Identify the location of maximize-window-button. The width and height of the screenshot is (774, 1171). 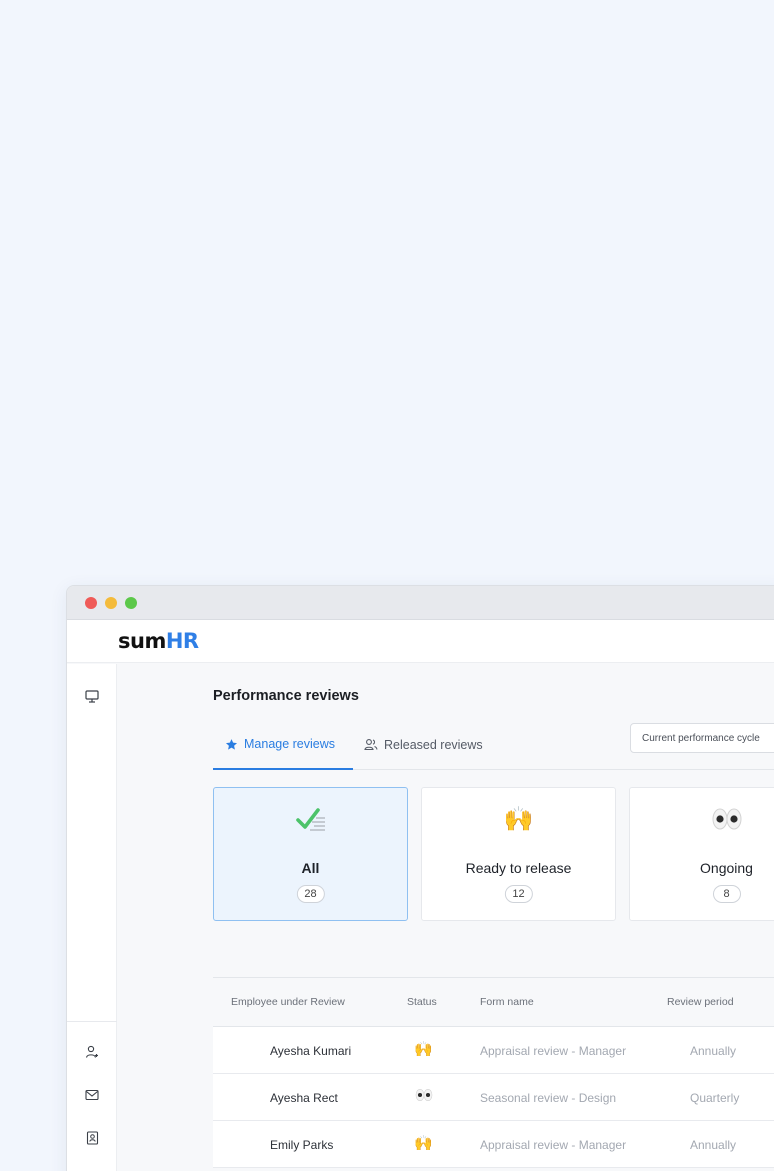
(131, 602).